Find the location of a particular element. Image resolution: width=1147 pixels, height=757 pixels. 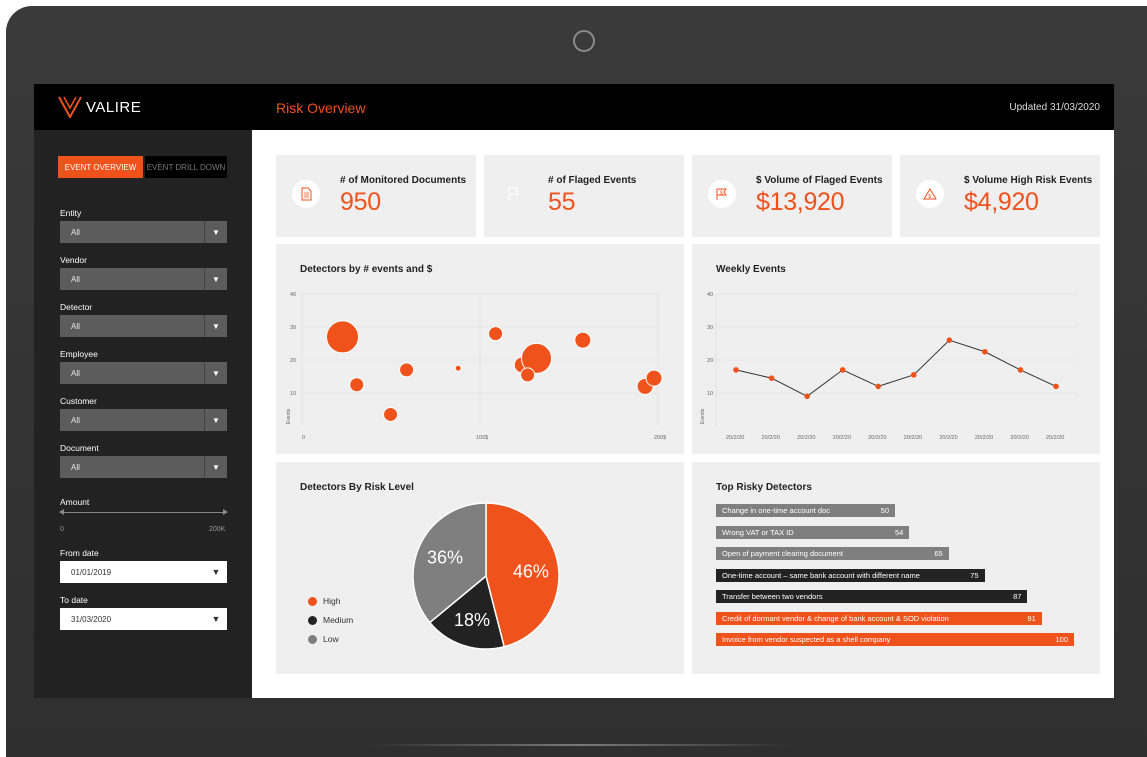

kpi-card-volume-flaged-events: $ $ Volume of Flaged Events $13,920 is located at coordinates (792, 196).